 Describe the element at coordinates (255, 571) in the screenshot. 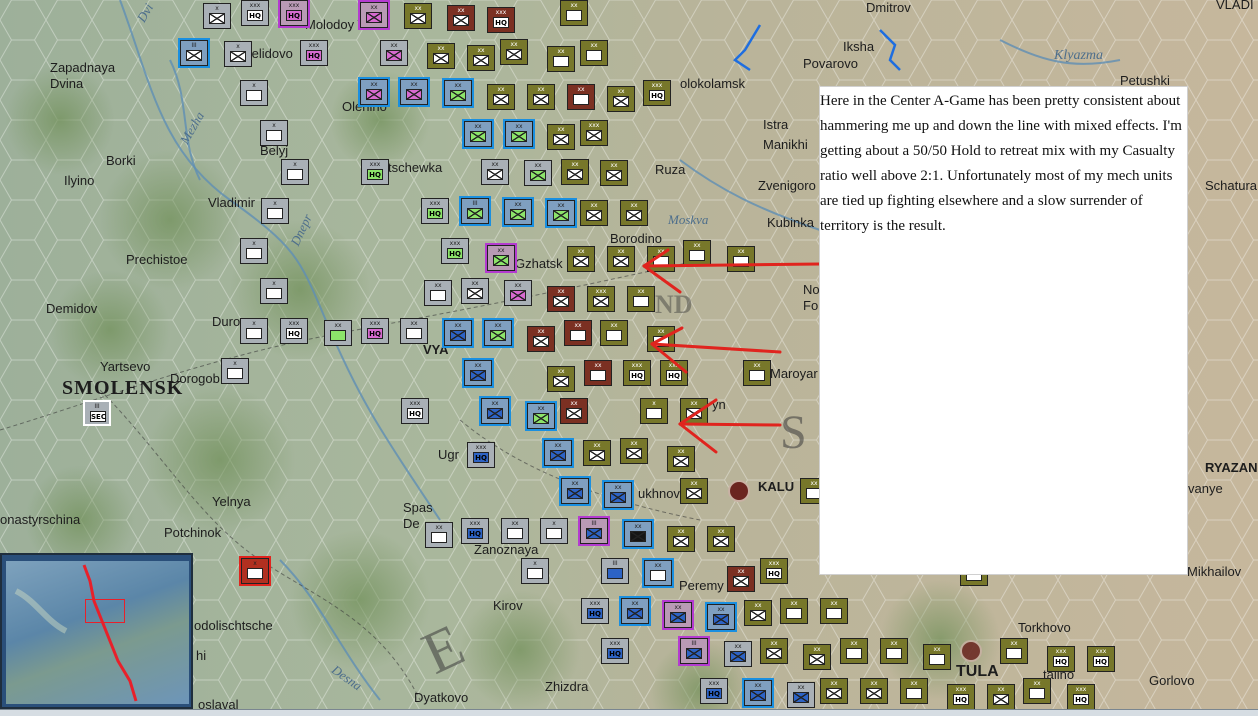

I see `soviet-unit-counter-isolated: x` at that location.